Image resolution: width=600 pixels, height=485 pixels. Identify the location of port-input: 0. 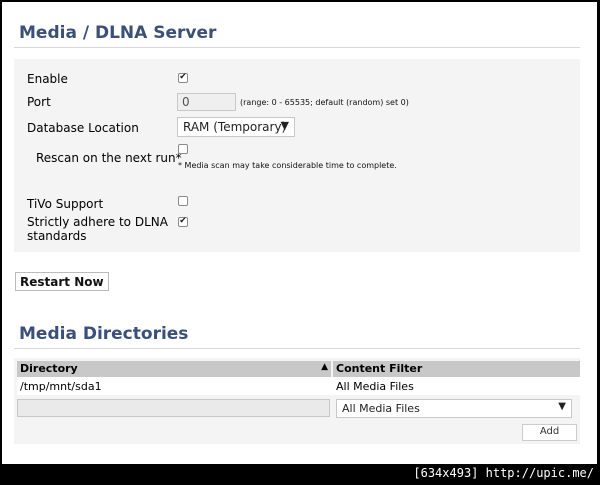
(206, 102).